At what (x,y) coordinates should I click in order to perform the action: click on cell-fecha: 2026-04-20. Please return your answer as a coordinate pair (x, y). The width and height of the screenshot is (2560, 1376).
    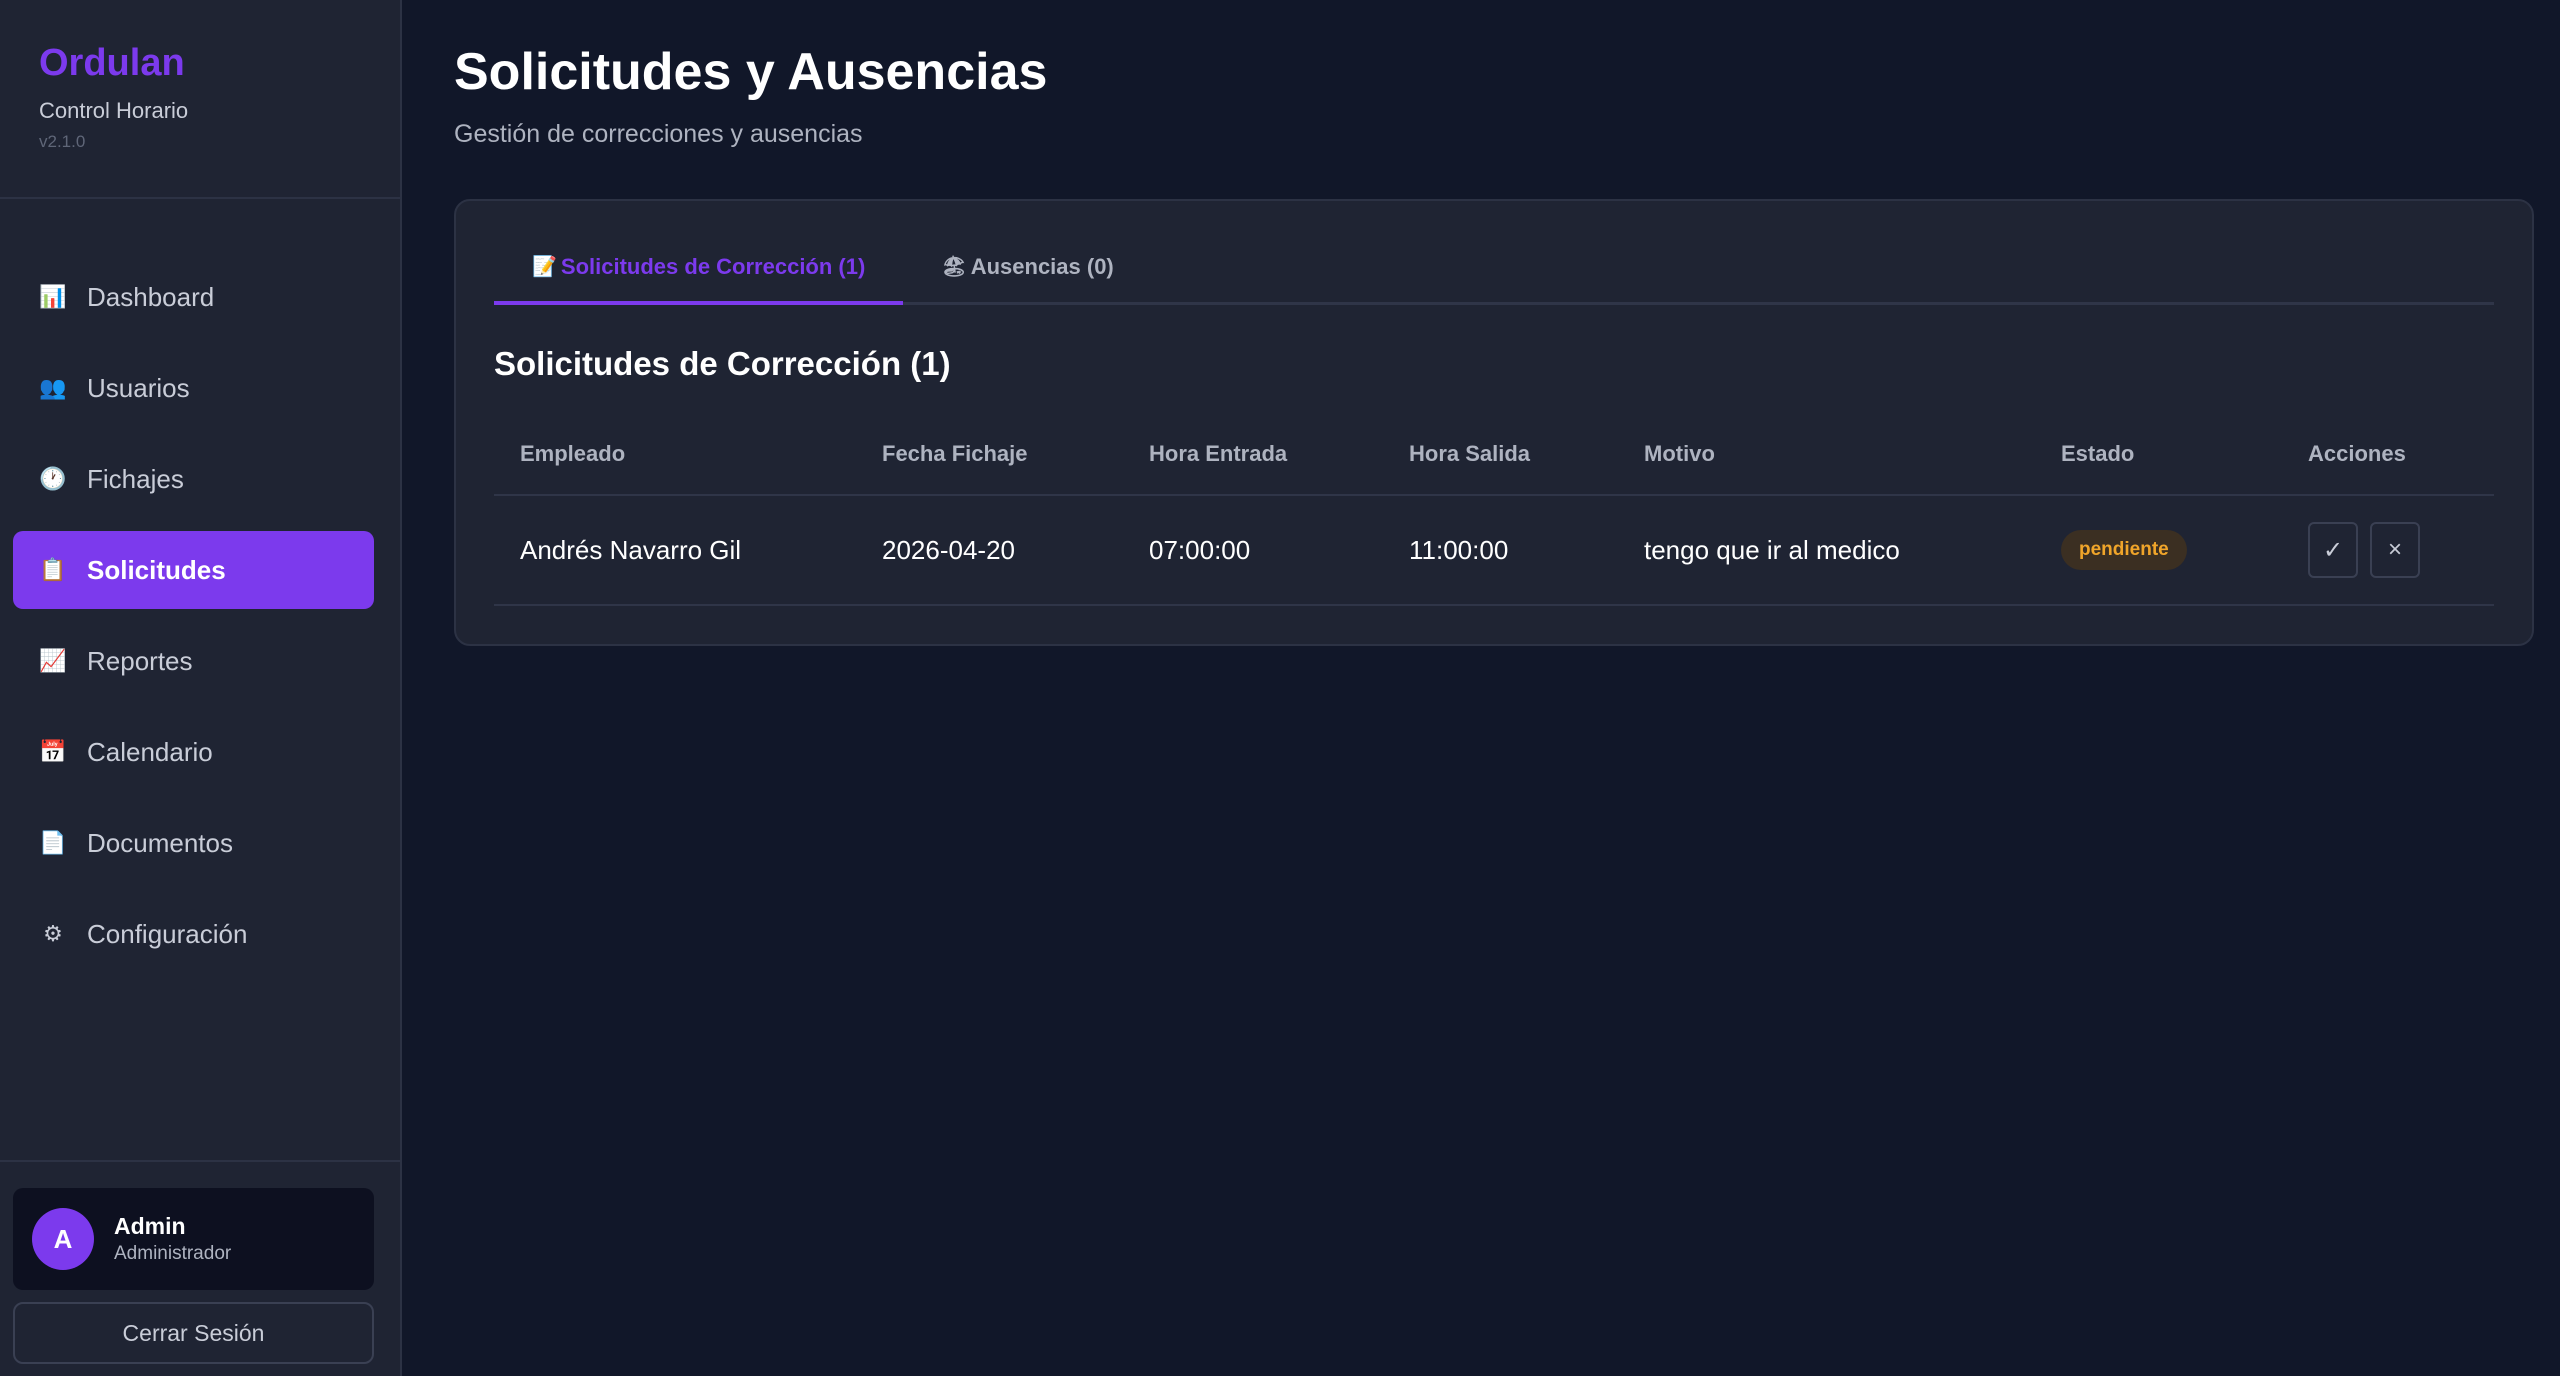
    Looking at the image, I should click on (989, 550).